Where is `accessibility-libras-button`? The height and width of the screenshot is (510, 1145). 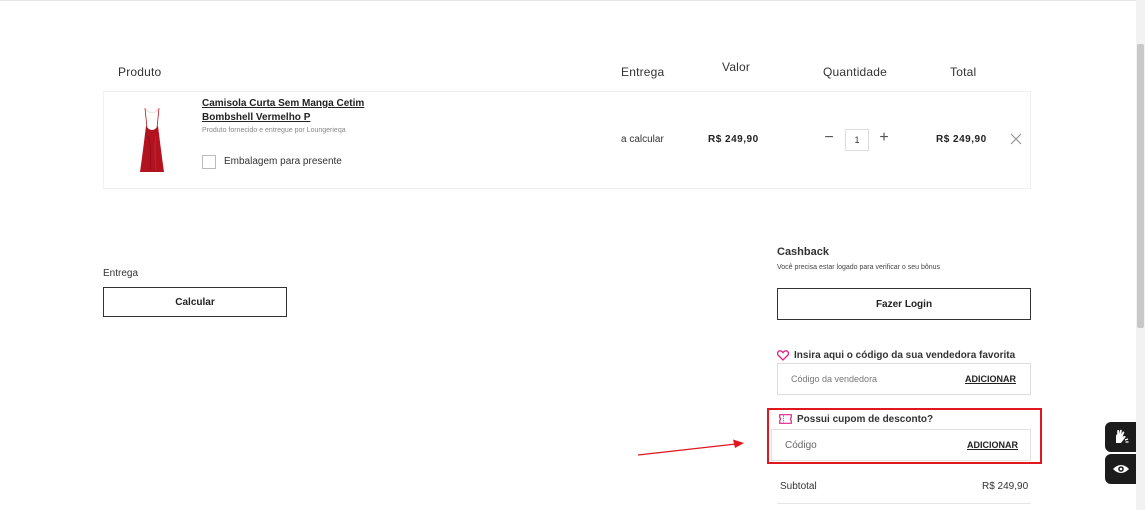 accessibility-libras-button is located at coordinates (1121, 437).